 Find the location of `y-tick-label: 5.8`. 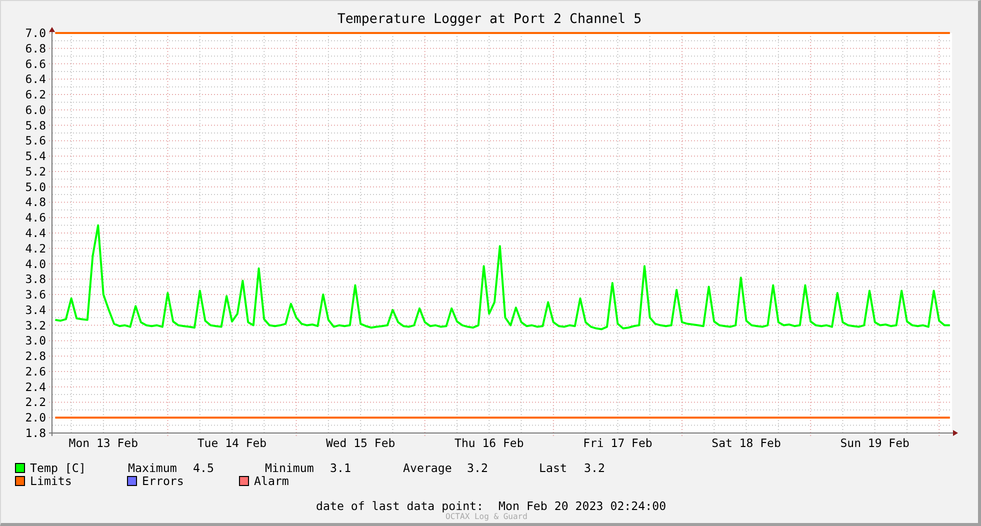

y-tick-label: 5.8 is located at coordinates (35, 125).